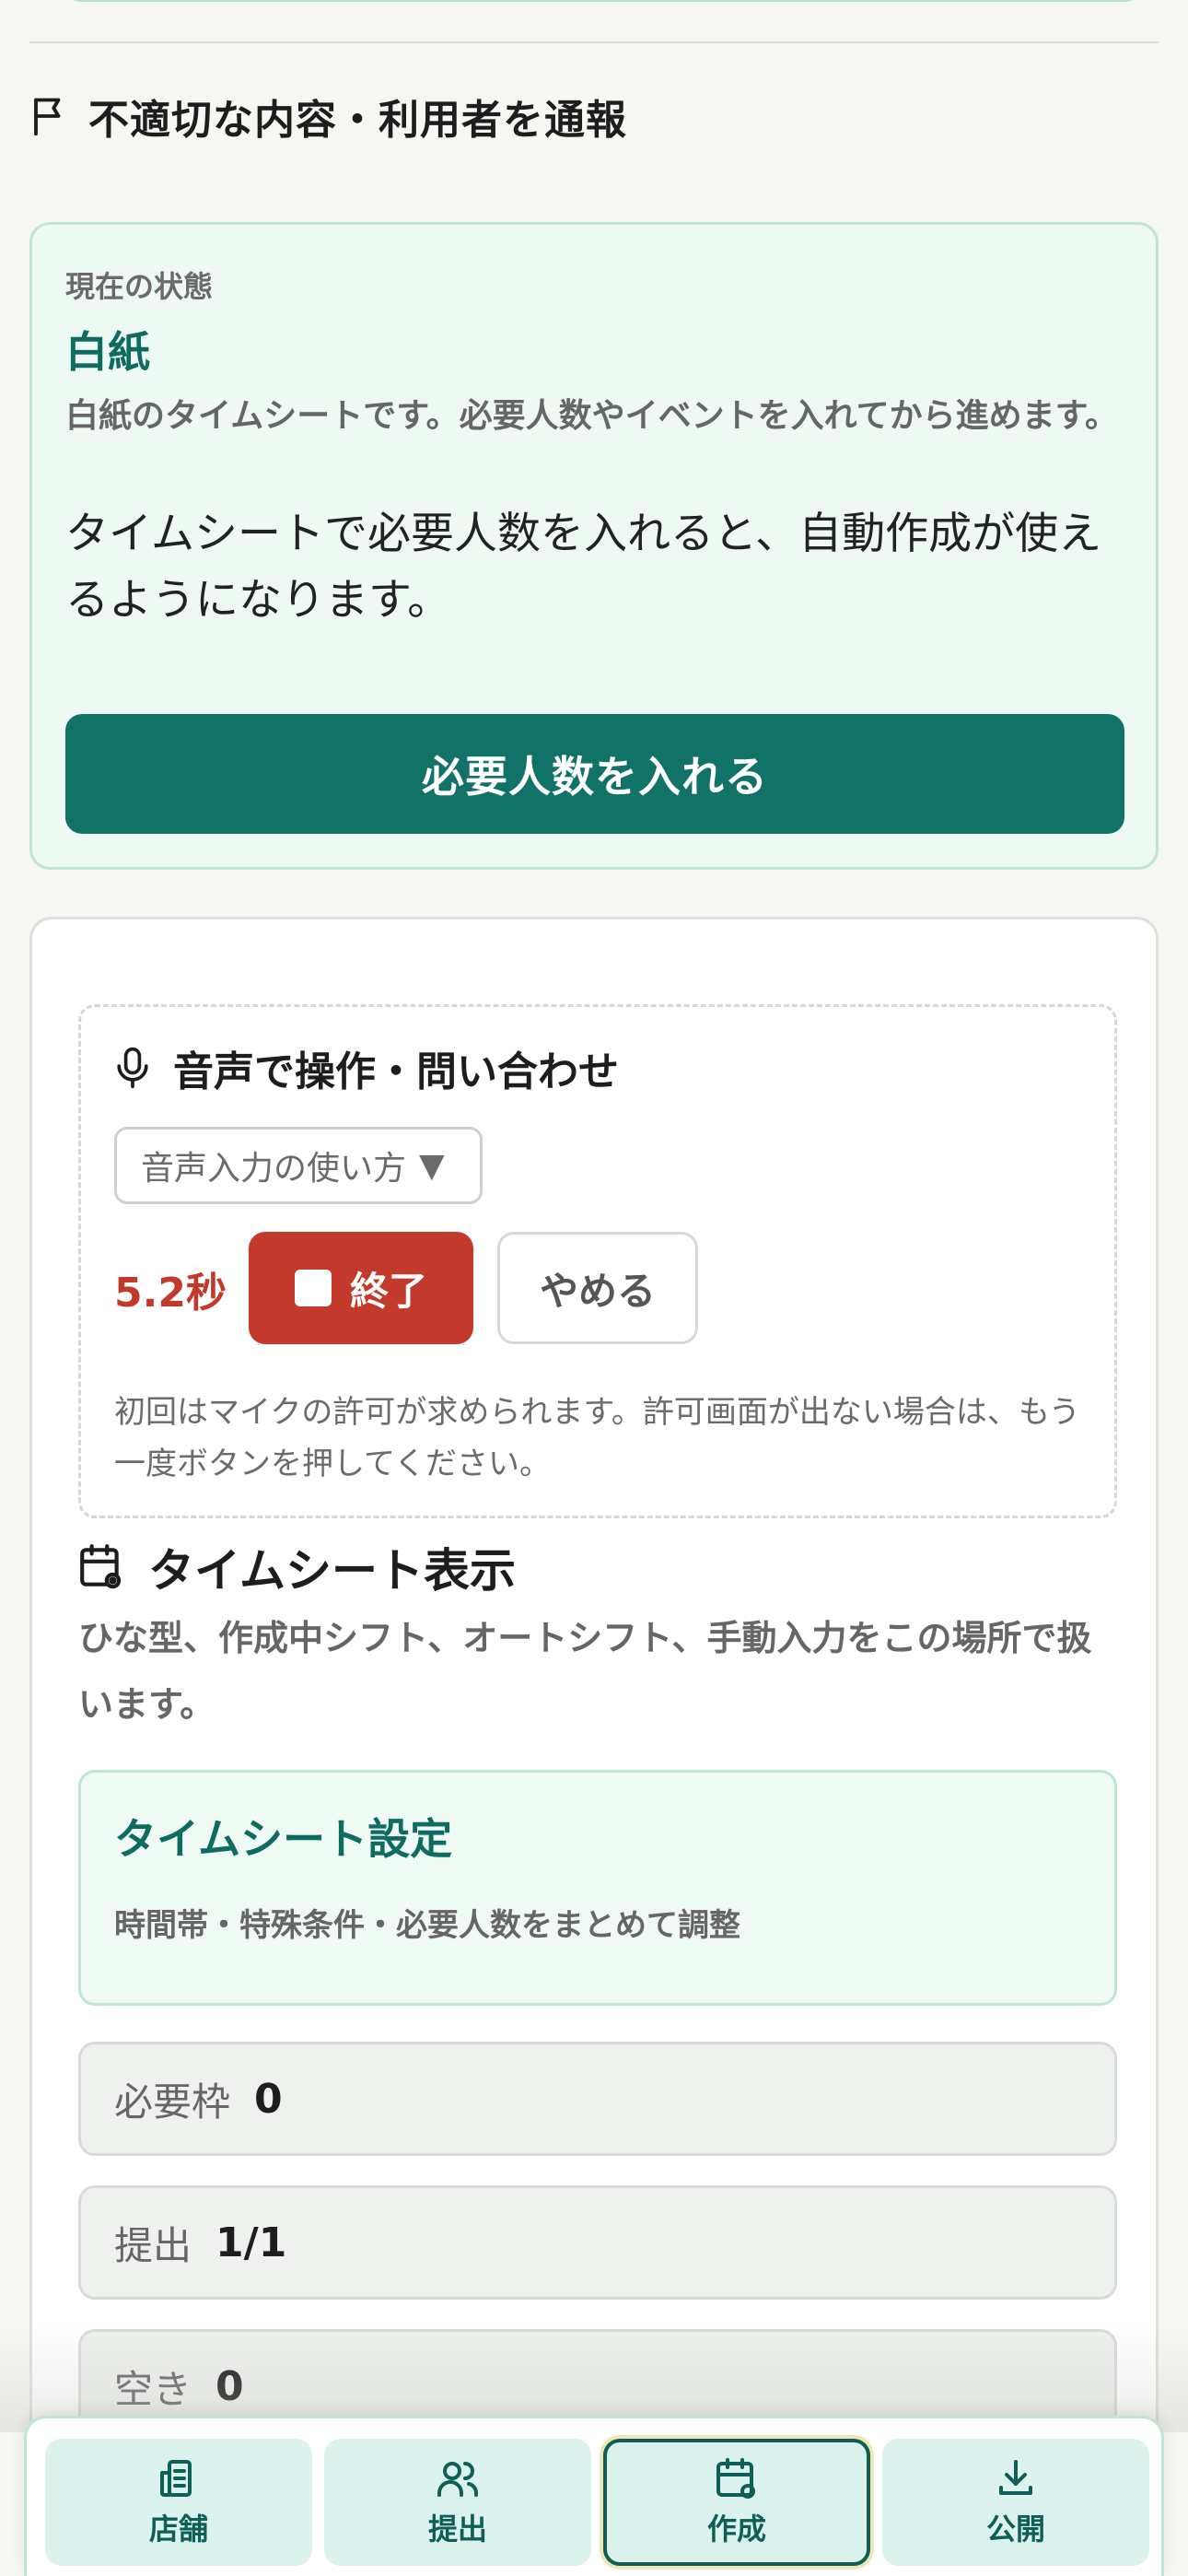  I want to click on nav-tab-label: 作成, so click(736, 2529).